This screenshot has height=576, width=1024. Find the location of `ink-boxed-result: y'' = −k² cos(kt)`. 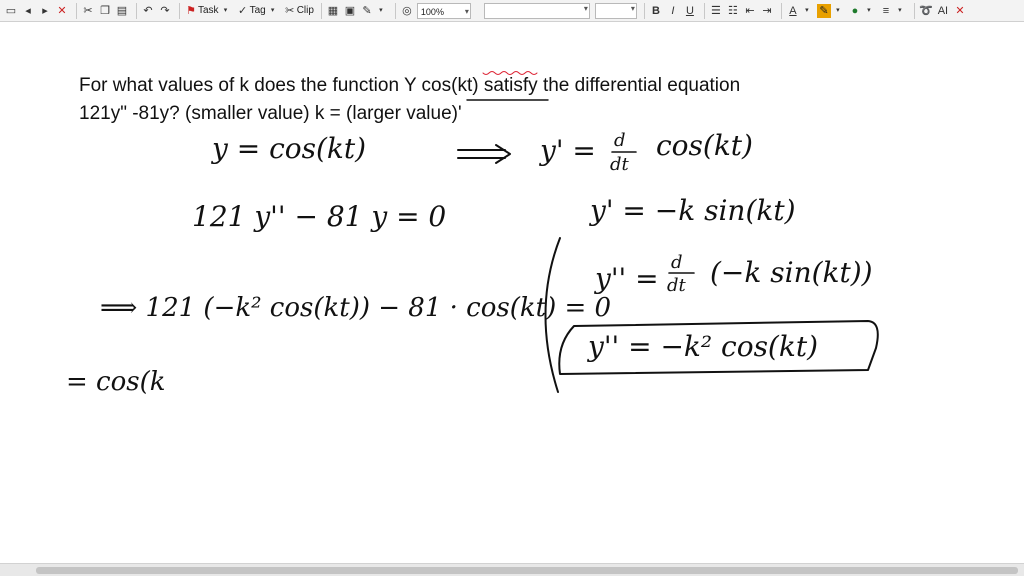

ink-boxed-result: y'' = −k² cos(kt) is located at coordinates (702, 346).